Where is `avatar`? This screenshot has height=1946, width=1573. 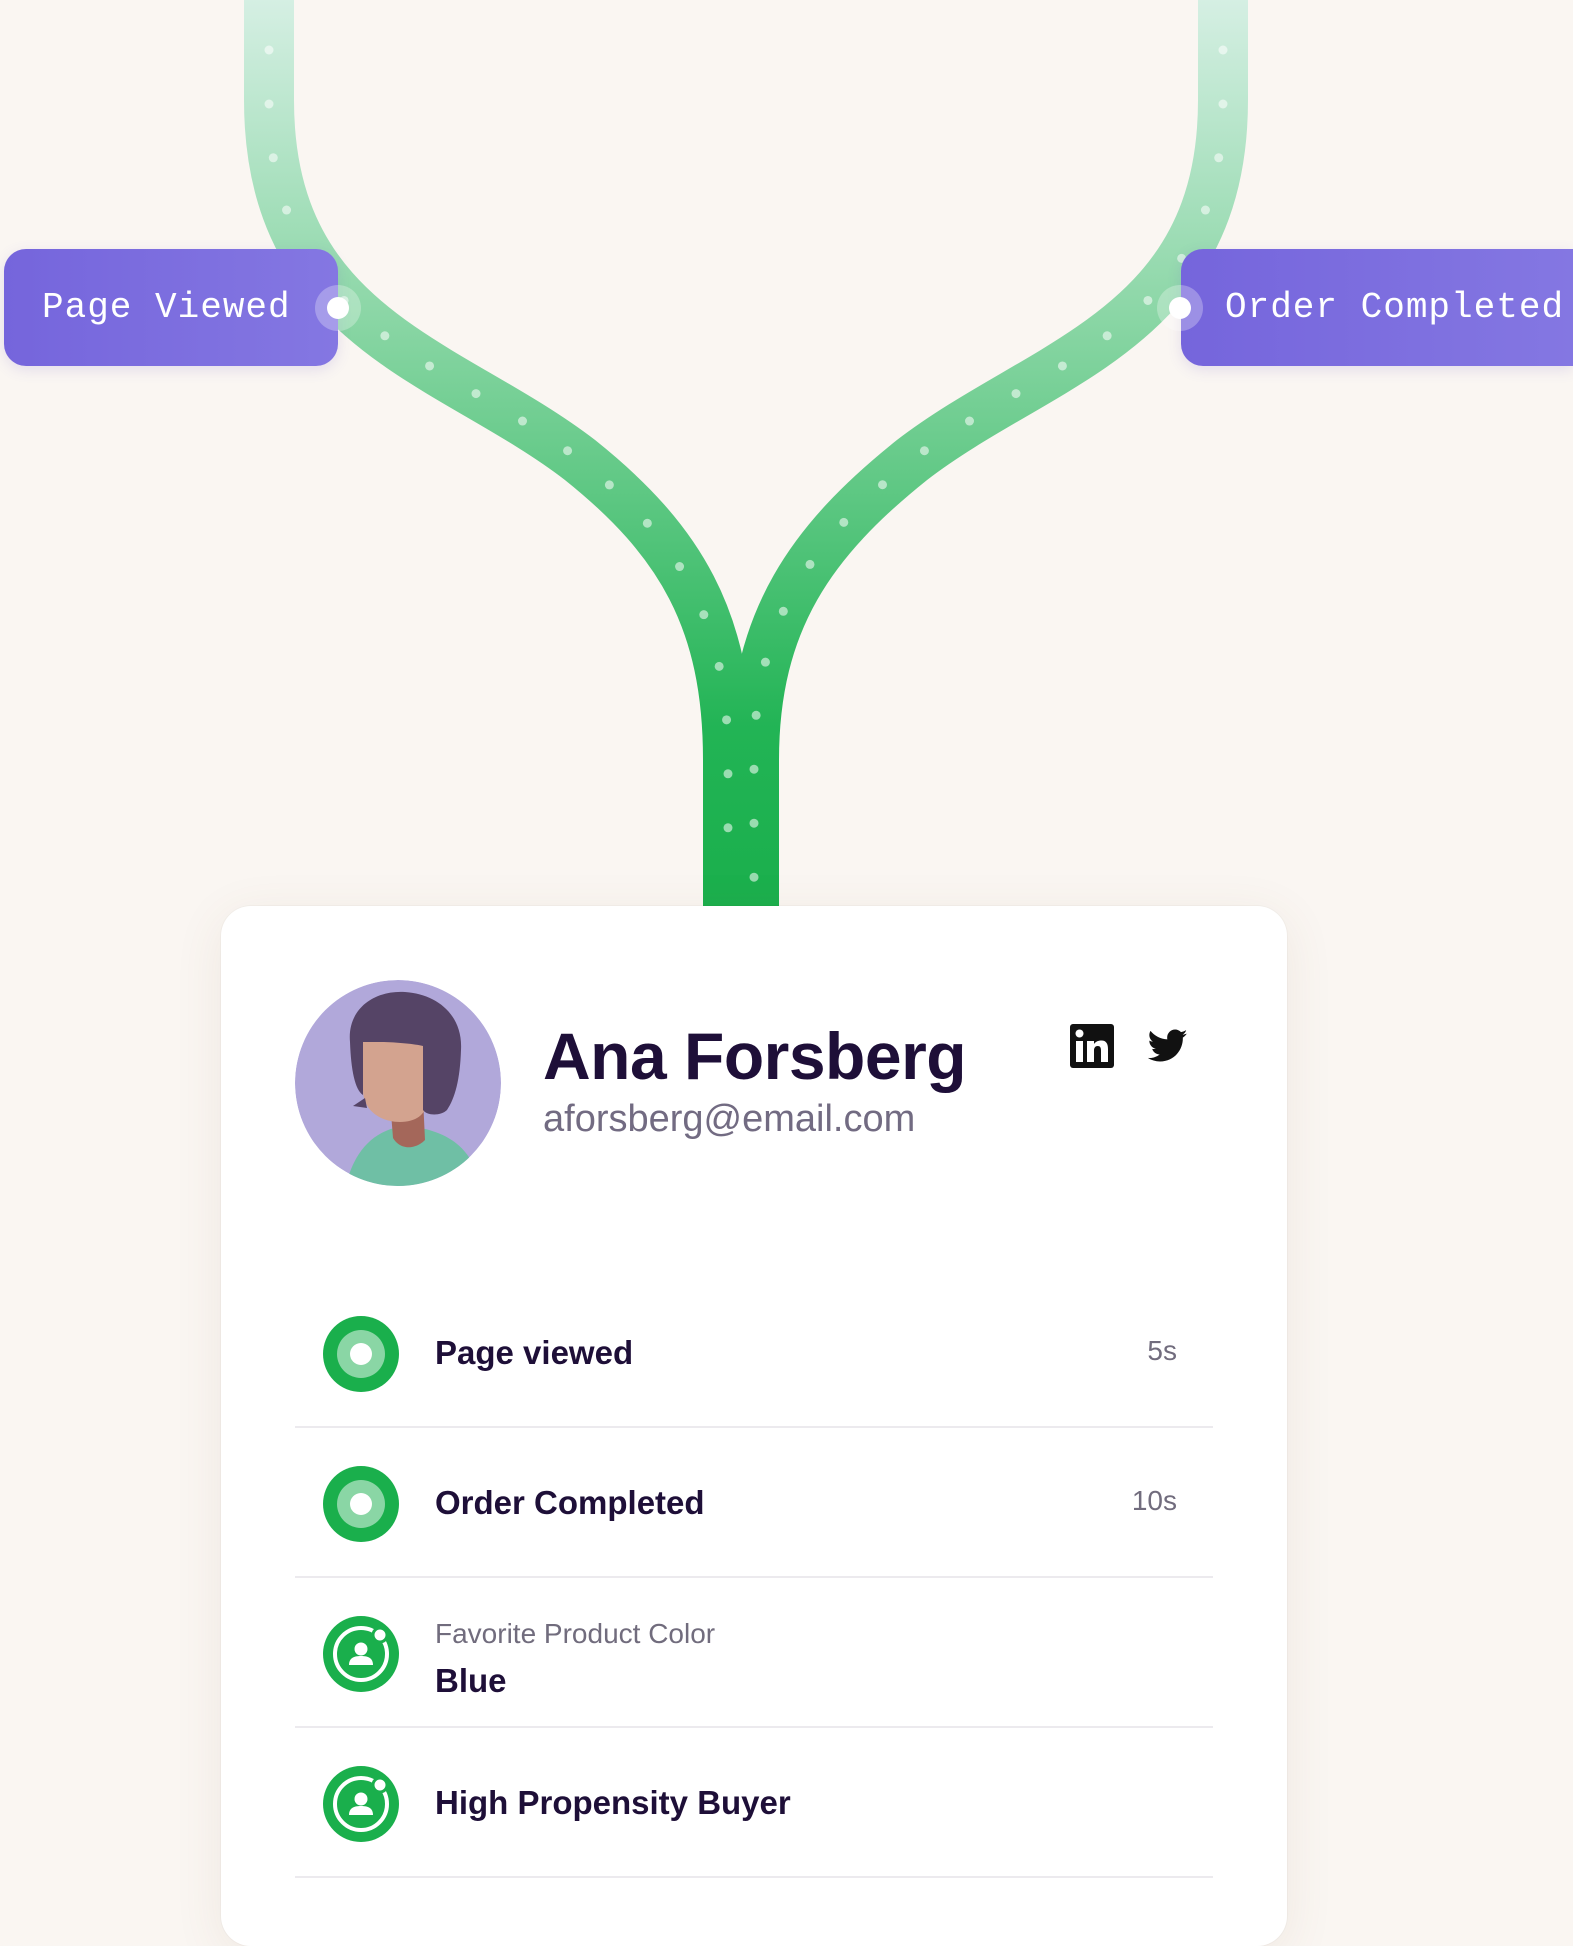 avatar is located at coordinates (398, 1083).